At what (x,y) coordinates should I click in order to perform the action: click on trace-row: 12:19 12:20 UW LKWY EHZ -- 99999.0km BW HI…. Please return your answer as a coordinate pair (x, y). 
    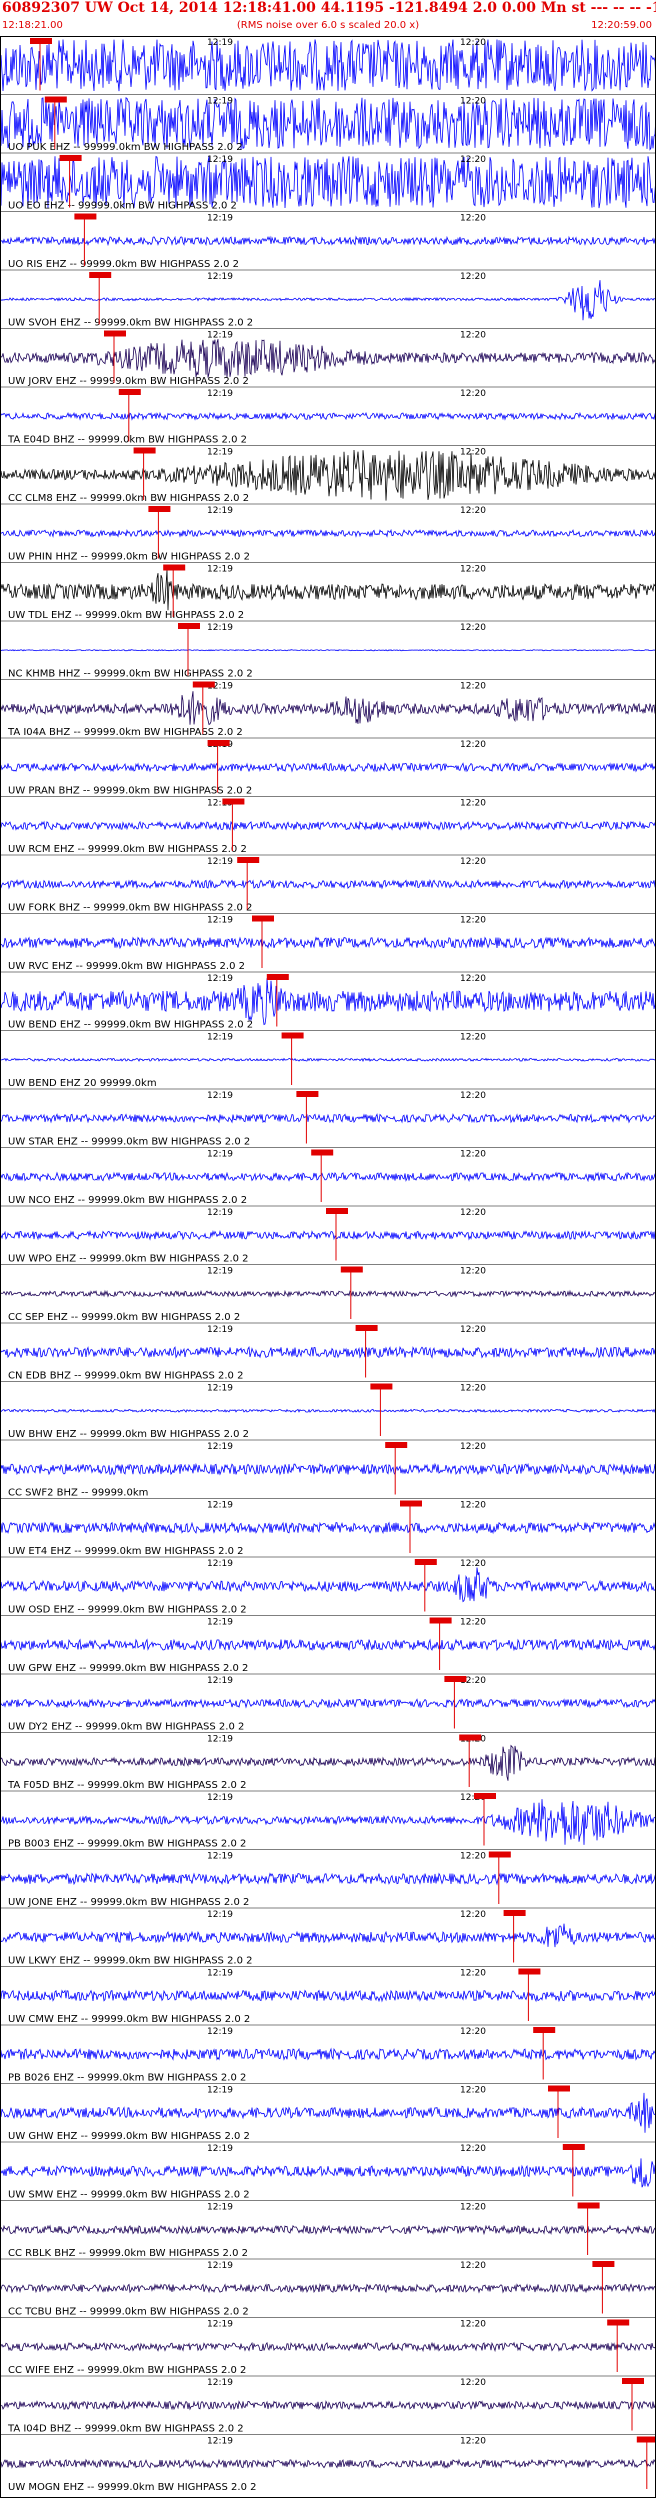
    Looking at the image, I should click on (328, 1937).